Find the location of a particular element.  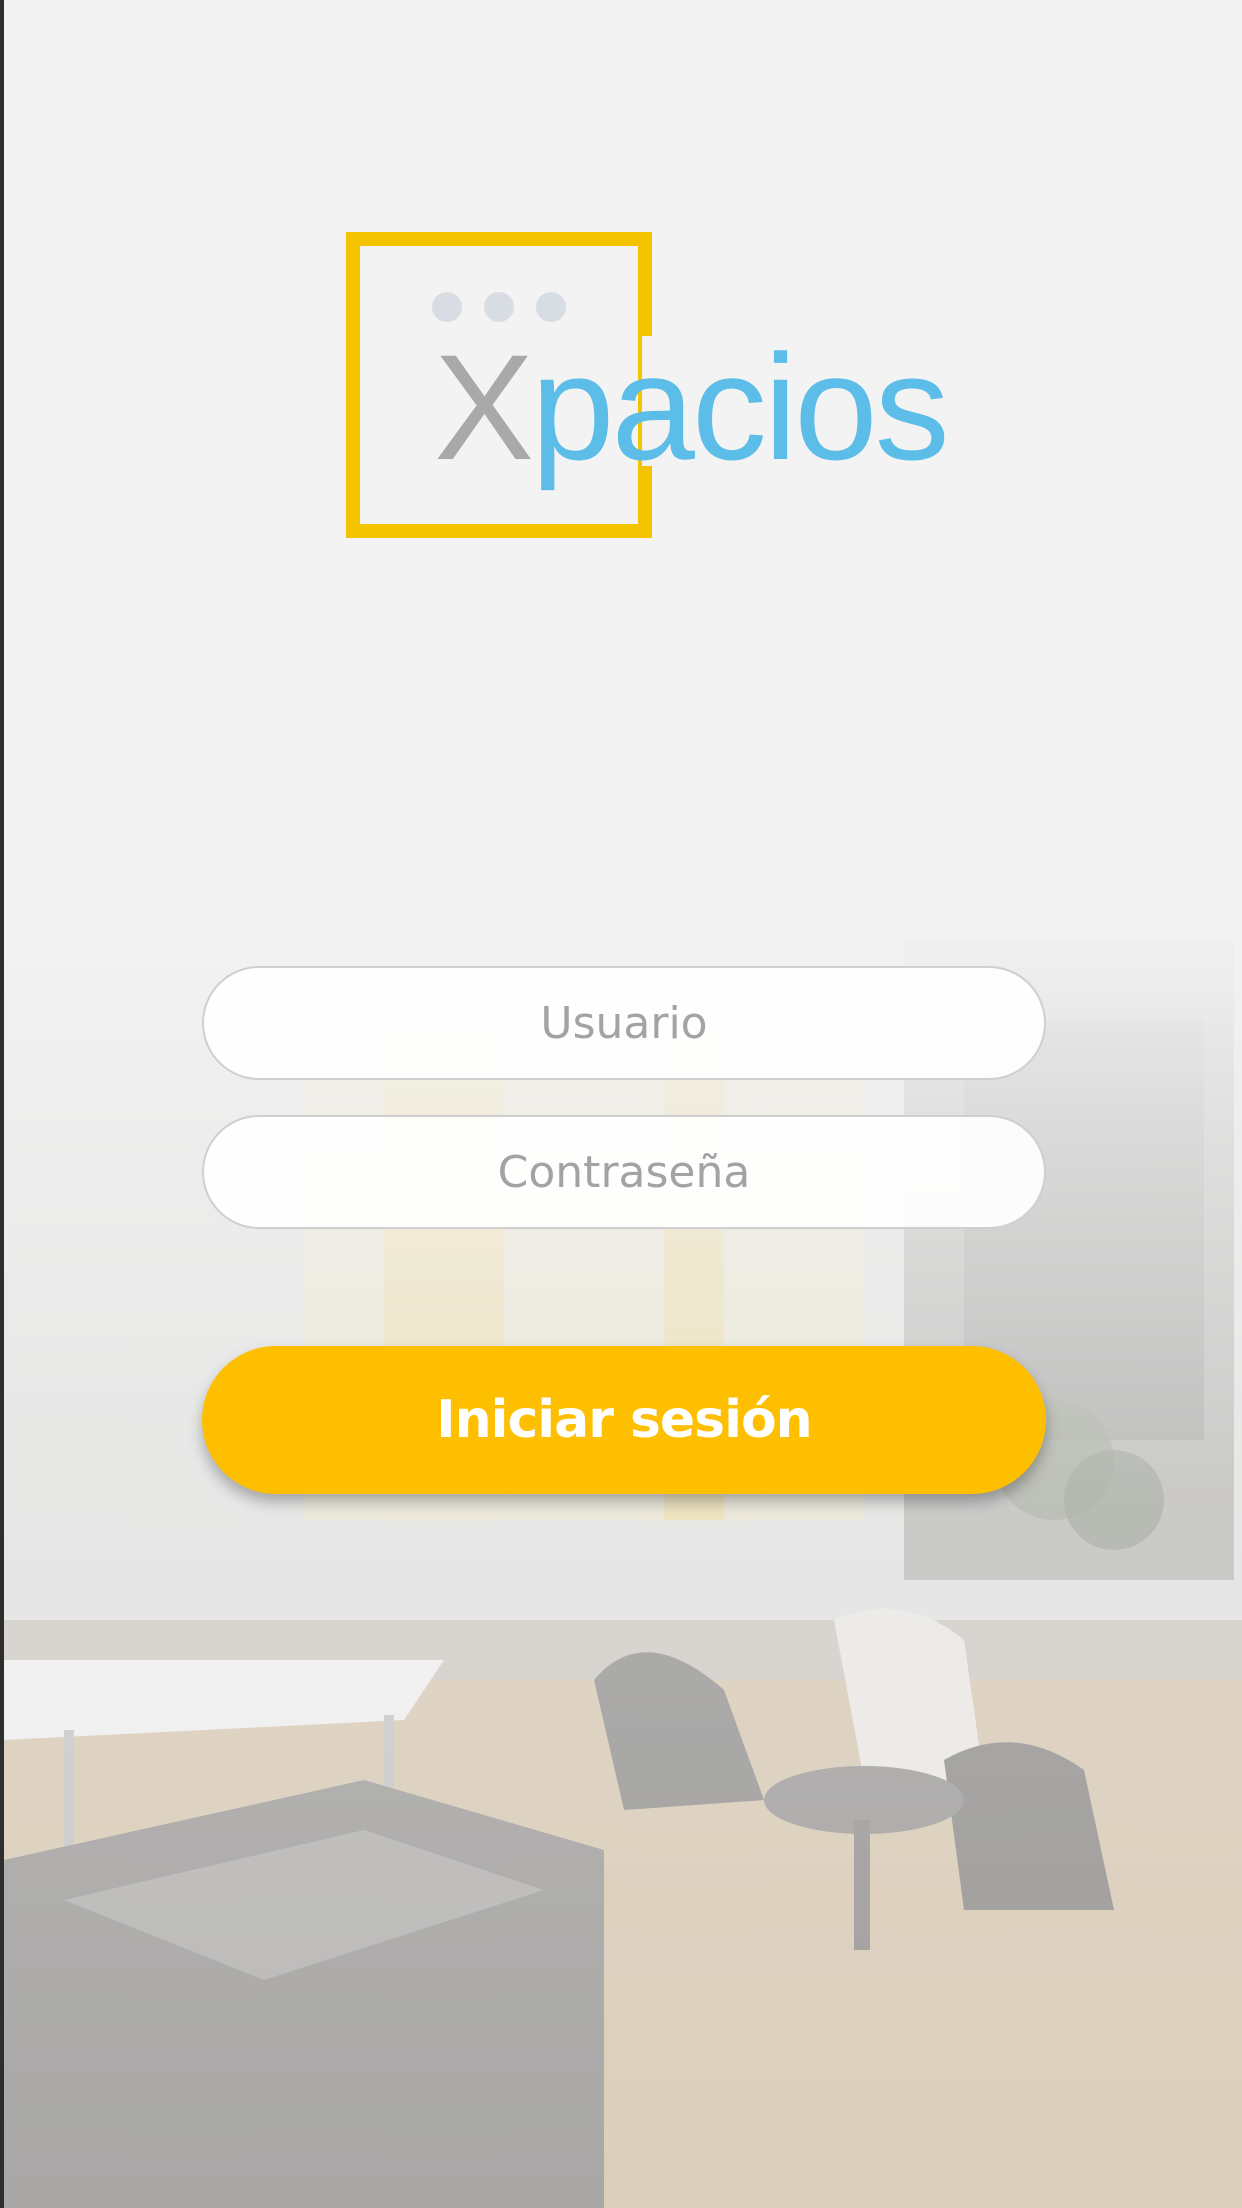

username-input is located at coordinates (624, 1023).